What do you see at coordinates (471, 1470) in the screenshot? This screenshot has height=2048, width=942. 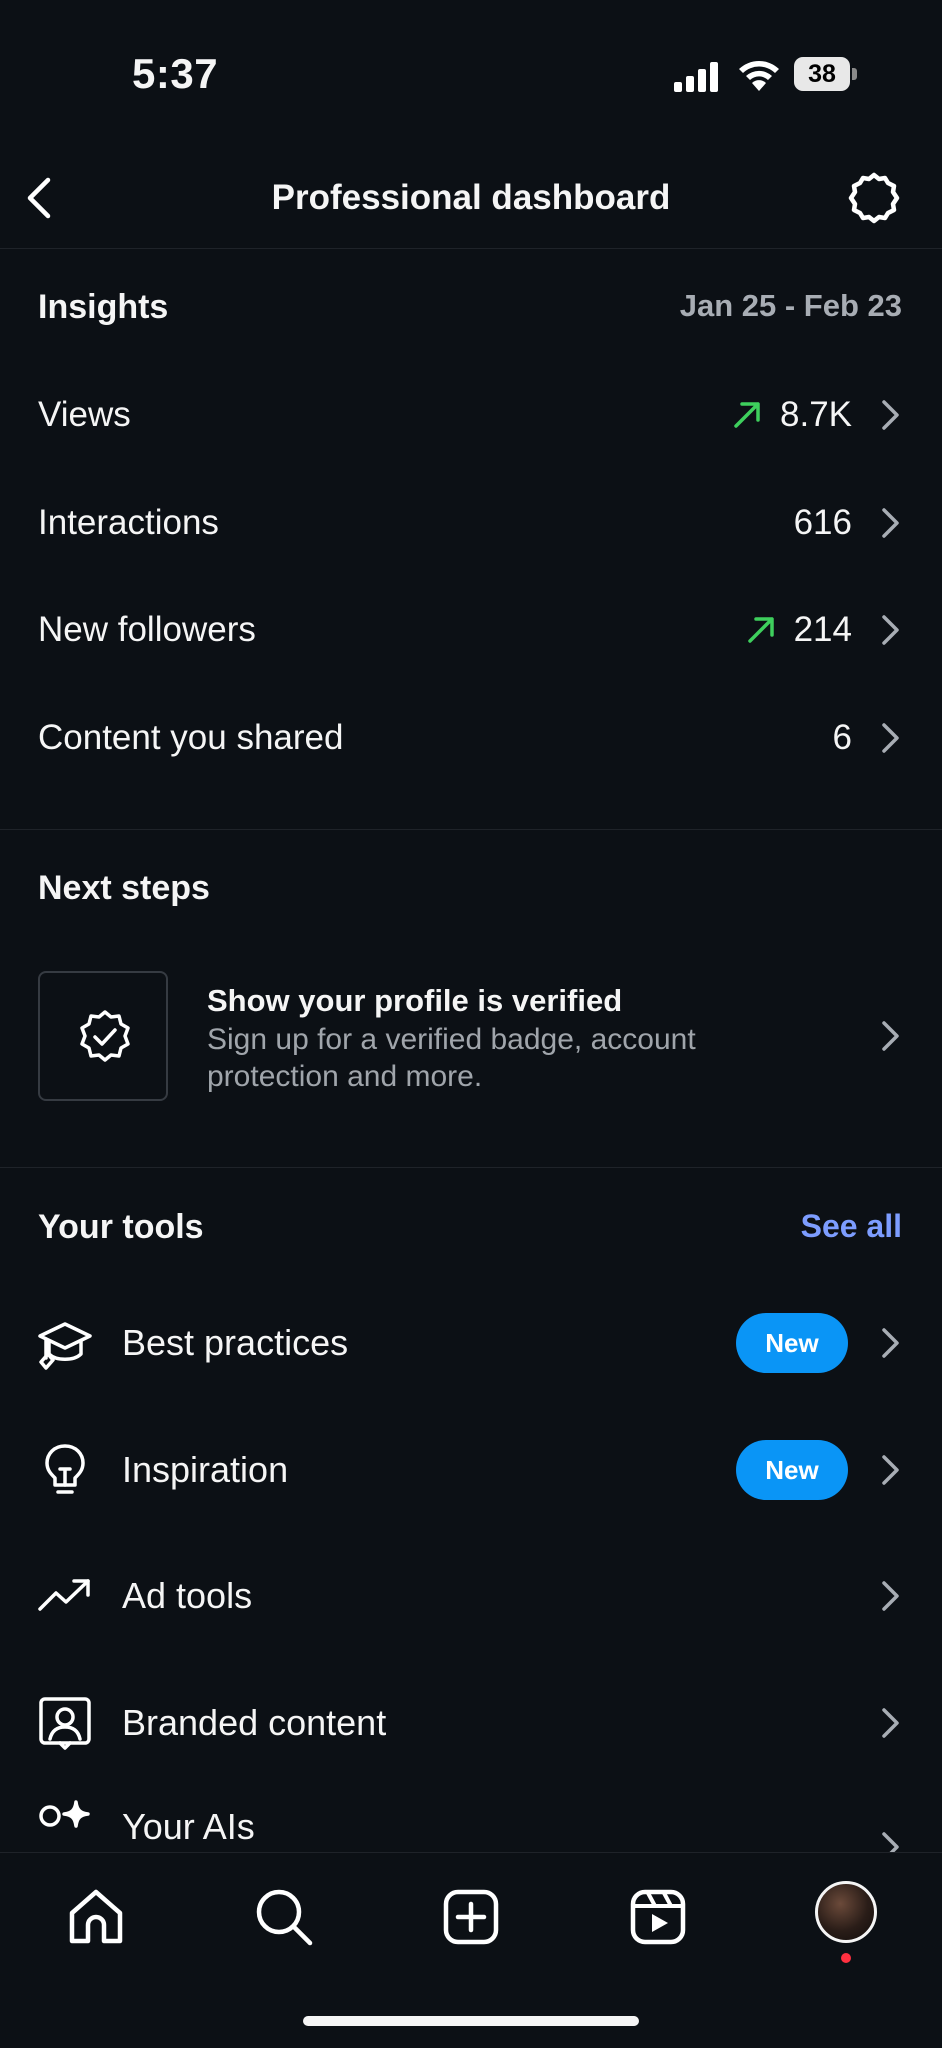 I see `tool-row-inspiration: Inspiration New` at bounding box center [471, 1470].